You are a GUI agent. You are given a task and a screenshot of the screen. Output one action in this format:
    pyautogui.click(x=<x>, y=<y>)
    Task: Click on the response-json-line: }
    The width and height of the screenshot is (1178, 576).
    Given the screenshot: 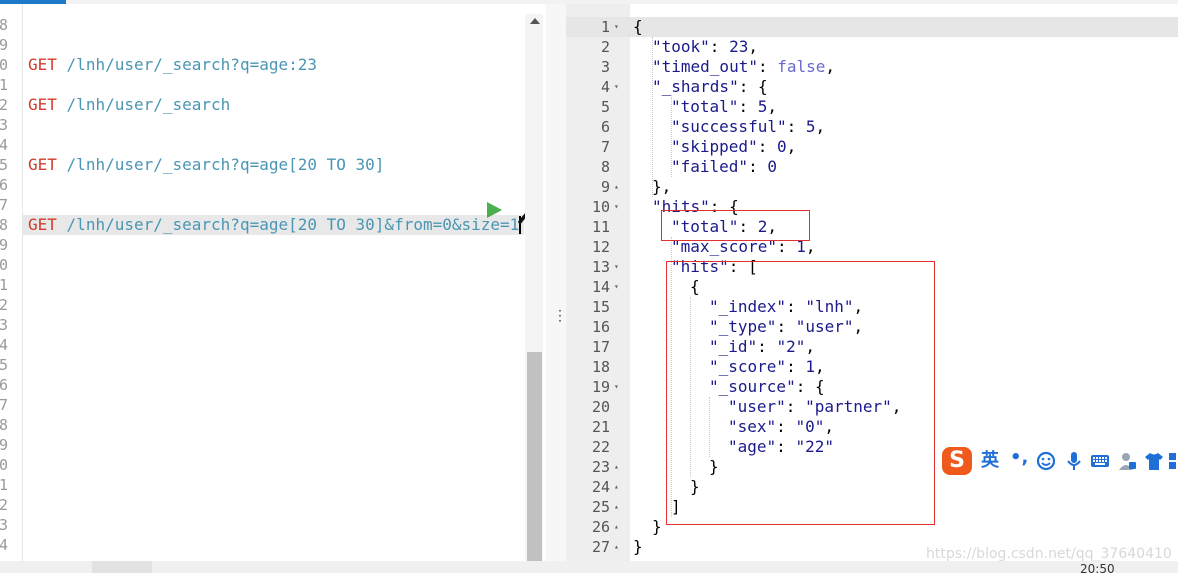 What is the action you would take?
    pyautogui.click(x=638, y=547)
    